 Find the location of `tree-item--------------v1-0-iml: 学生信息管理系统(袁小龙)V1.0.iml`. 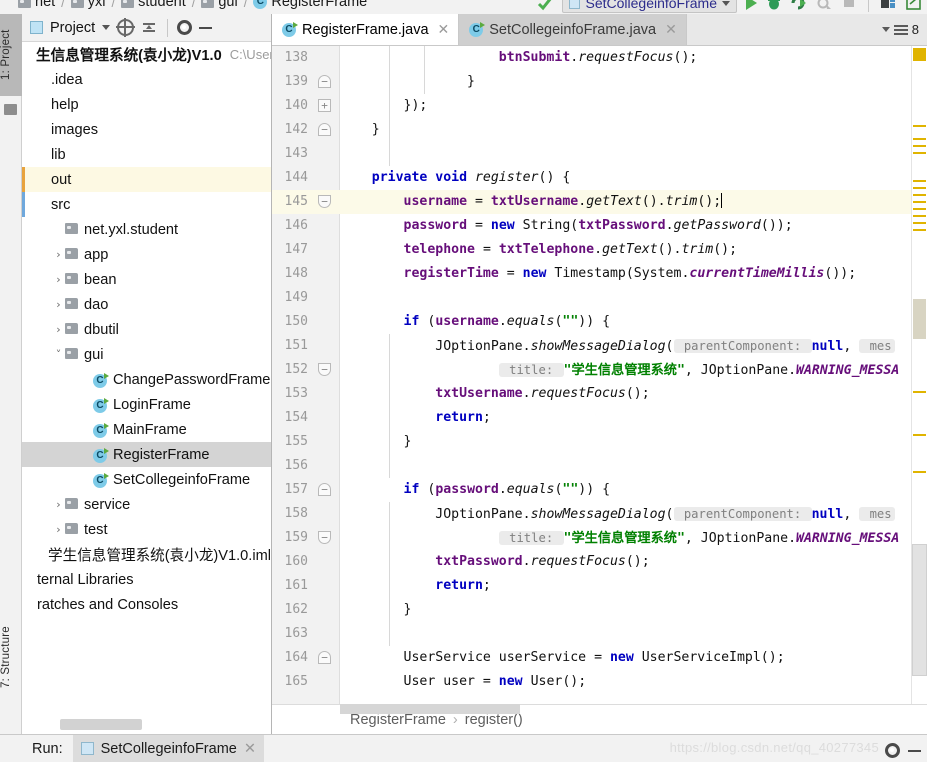

tree-item--------------v1-0-iml: 学生信息管理系统(袁小龙)V1.0.iml is located at coordinates (146, 554).